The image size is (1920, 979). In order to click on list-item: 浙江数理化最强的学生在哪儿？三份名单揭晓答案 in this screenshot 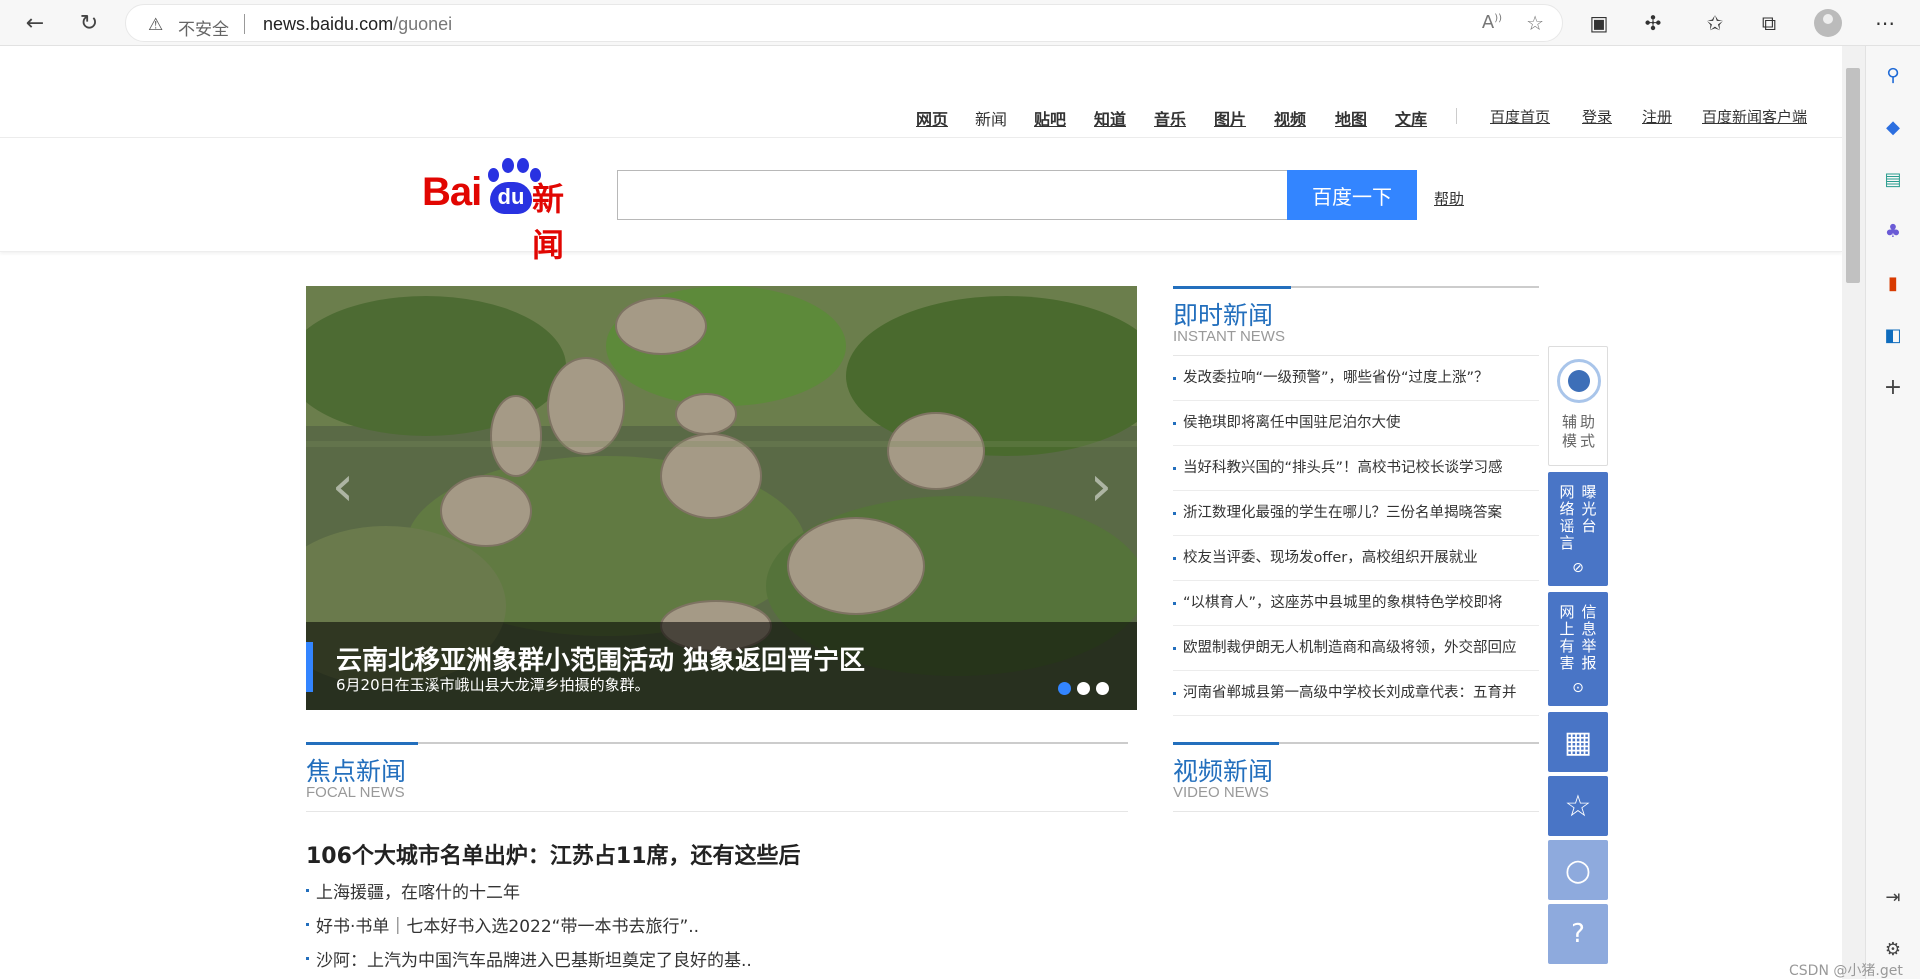, I will do `click(1356, 513)`.